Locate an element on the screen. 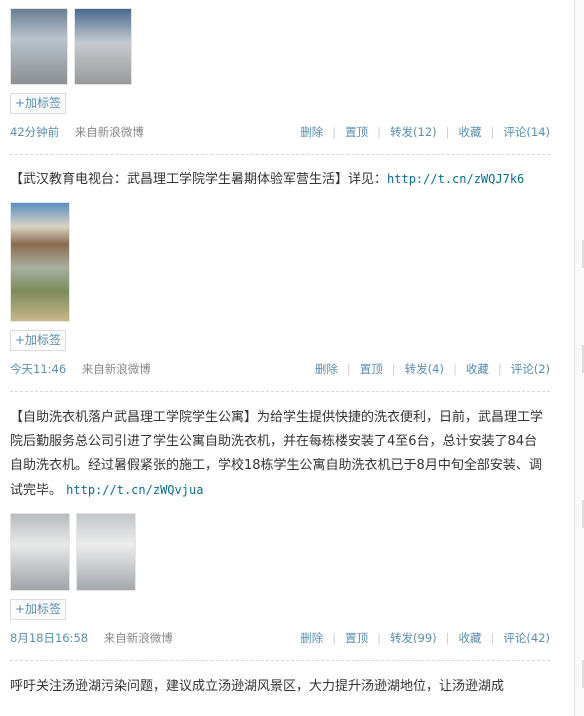 The width and height of the screenshot is (584, 716). post-body: 呼吁关注汤逊湖污染问题，建议成立汤逊湖风景区，大力提升汤逊湖地位，让汤逊湖成 is located at coordinates (257, 686).